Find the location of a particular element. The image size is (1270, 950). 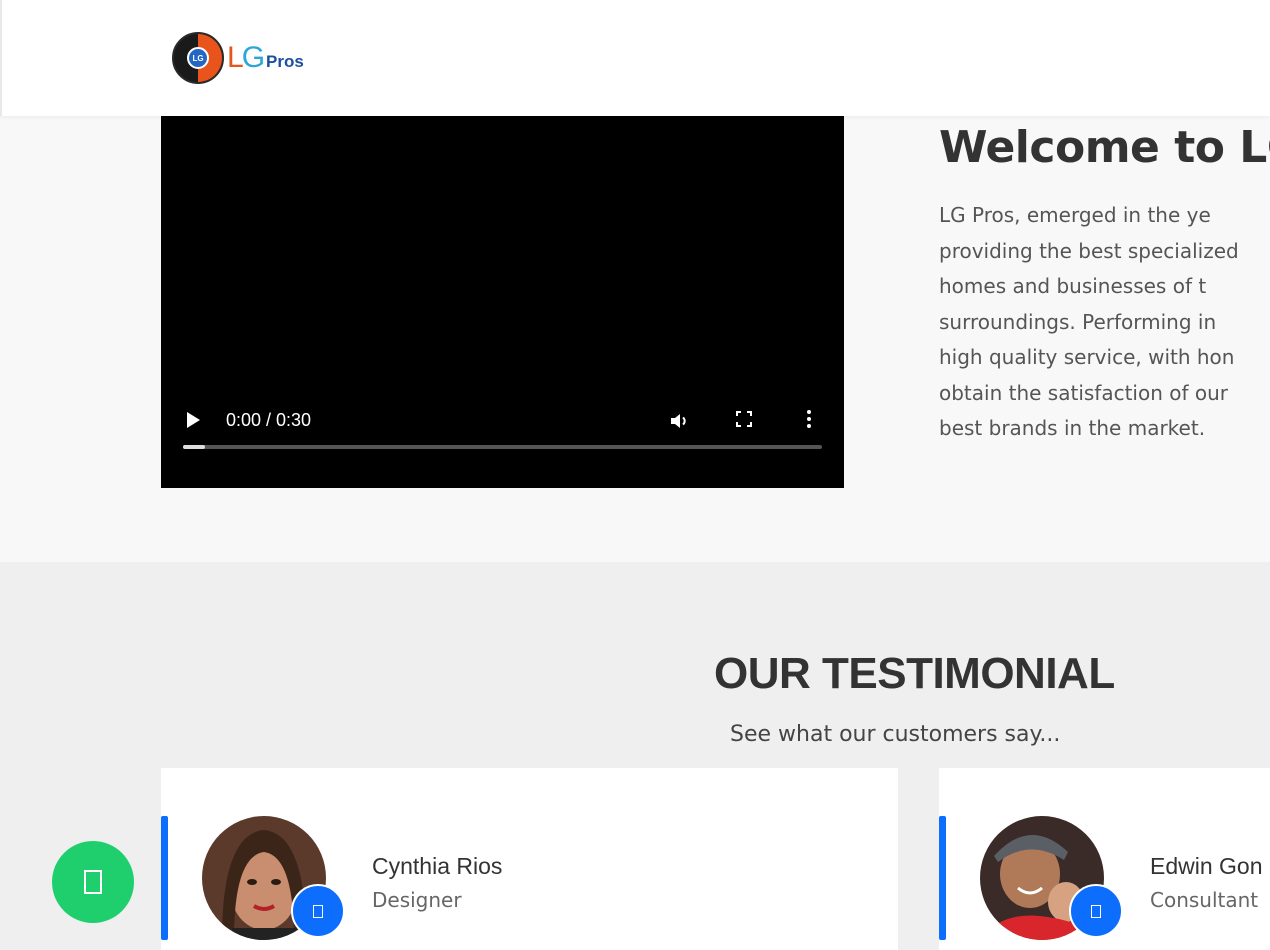

logo-wordmark: L G Pros is located at coordinates (265, 57).